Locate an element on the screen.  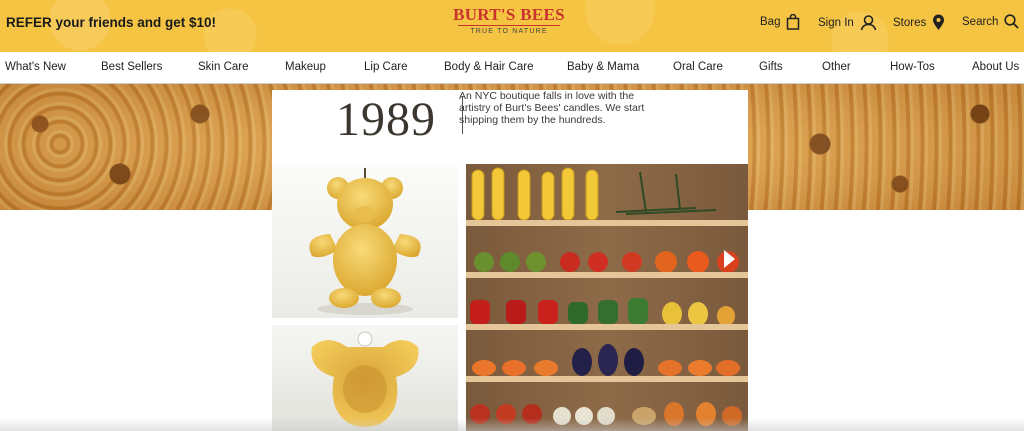
logo-rule is located at coordinates (509, 25).